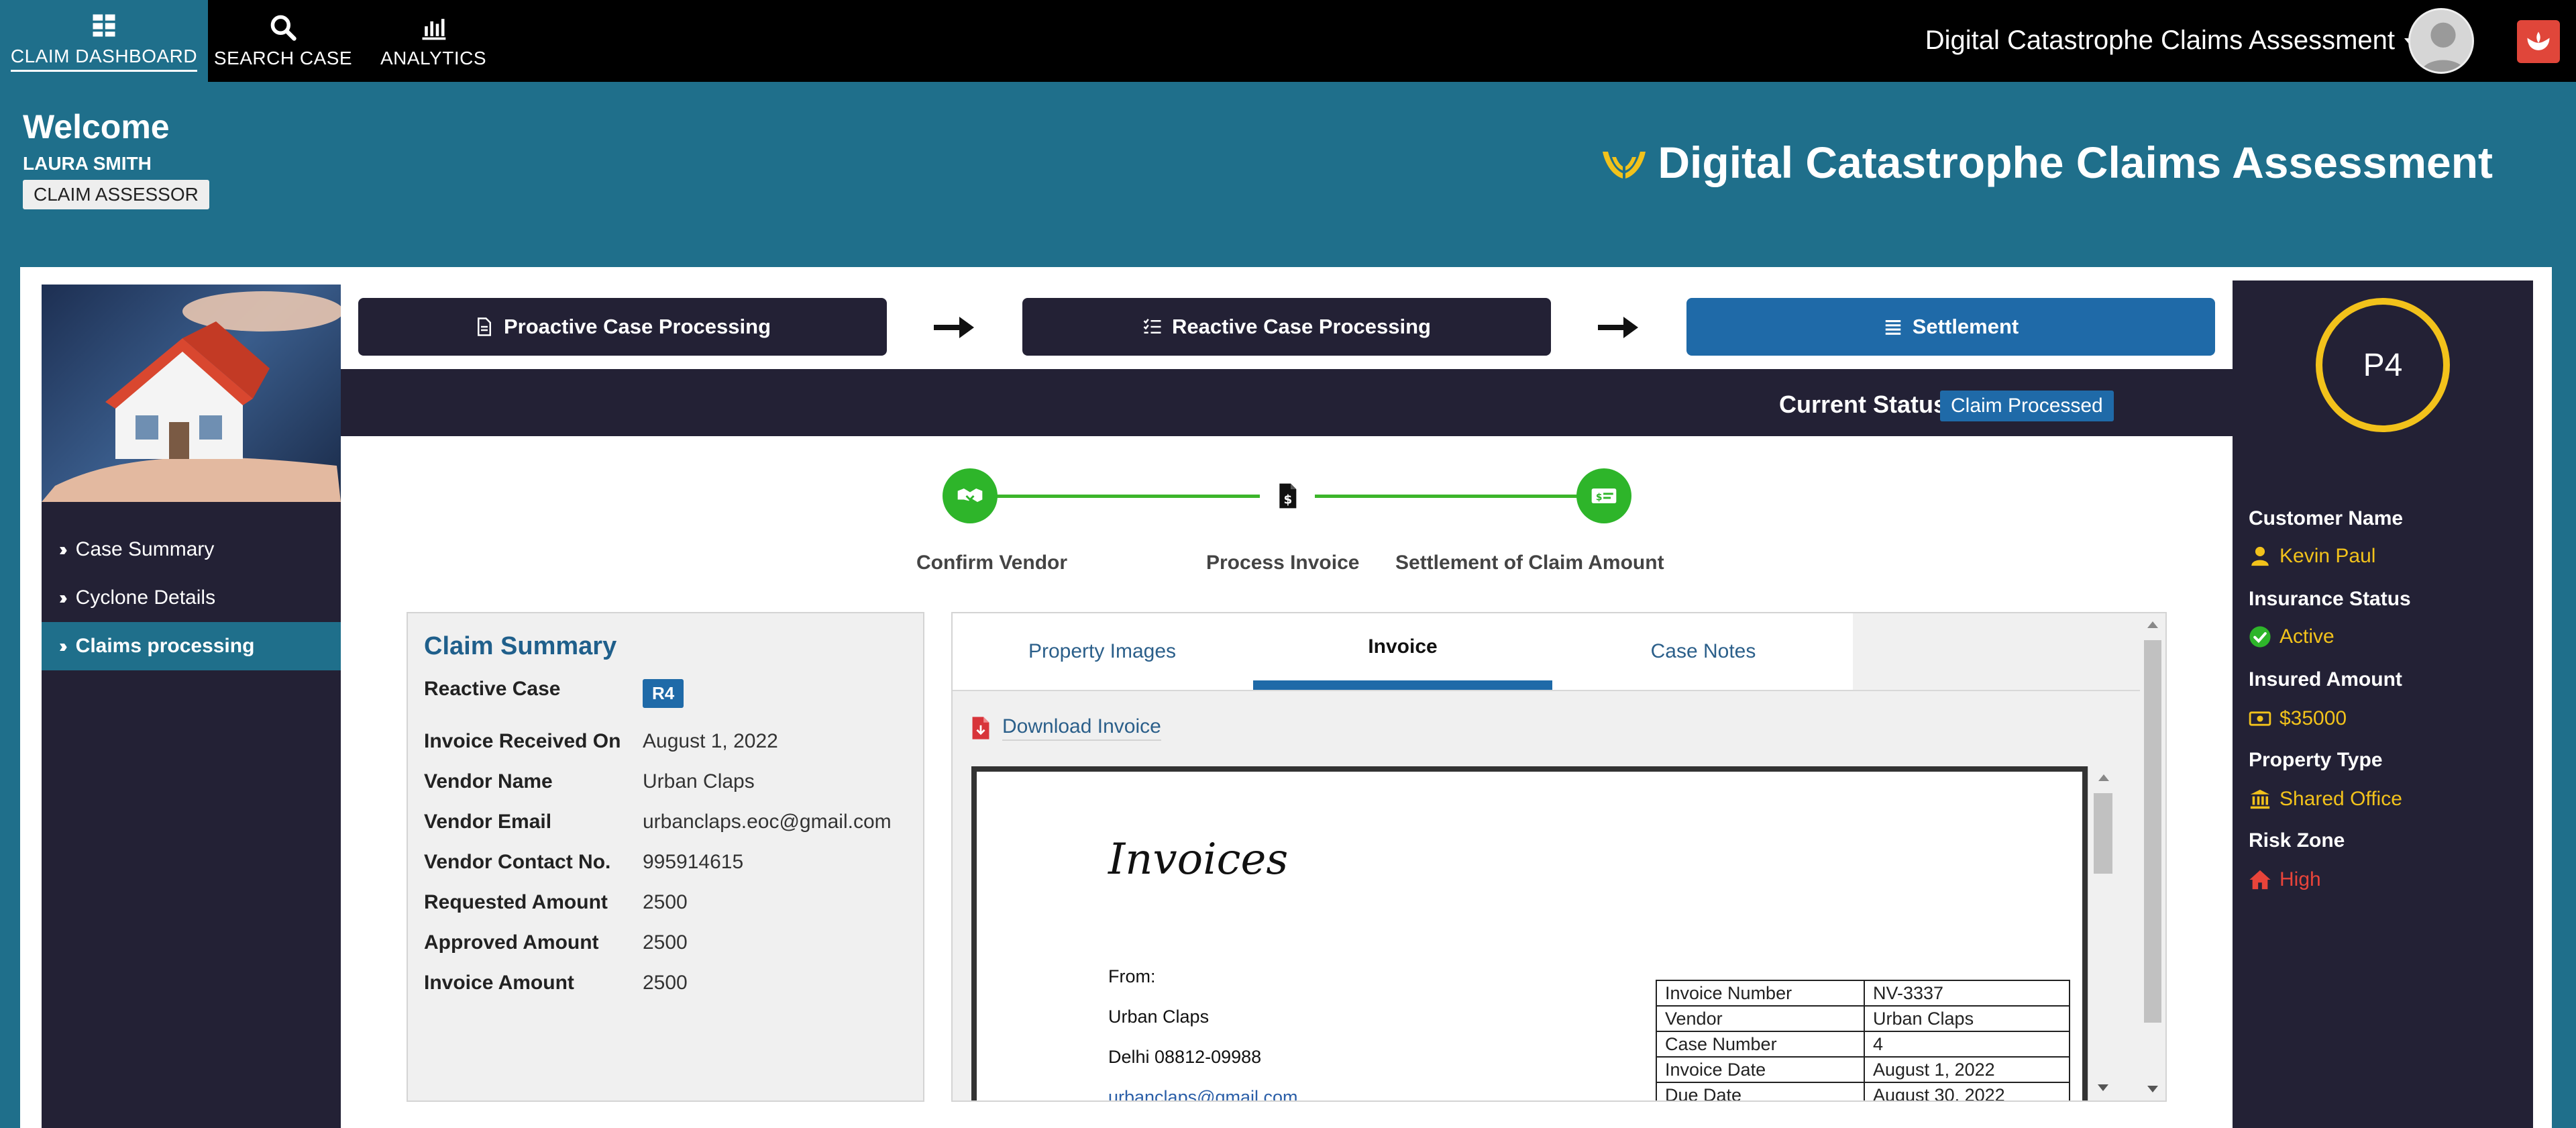  What do you see at coordinates (1081, 728) in the screenshot?
I see `download-invoice-text: Download Invoice` at bounding box center [1081, 728].